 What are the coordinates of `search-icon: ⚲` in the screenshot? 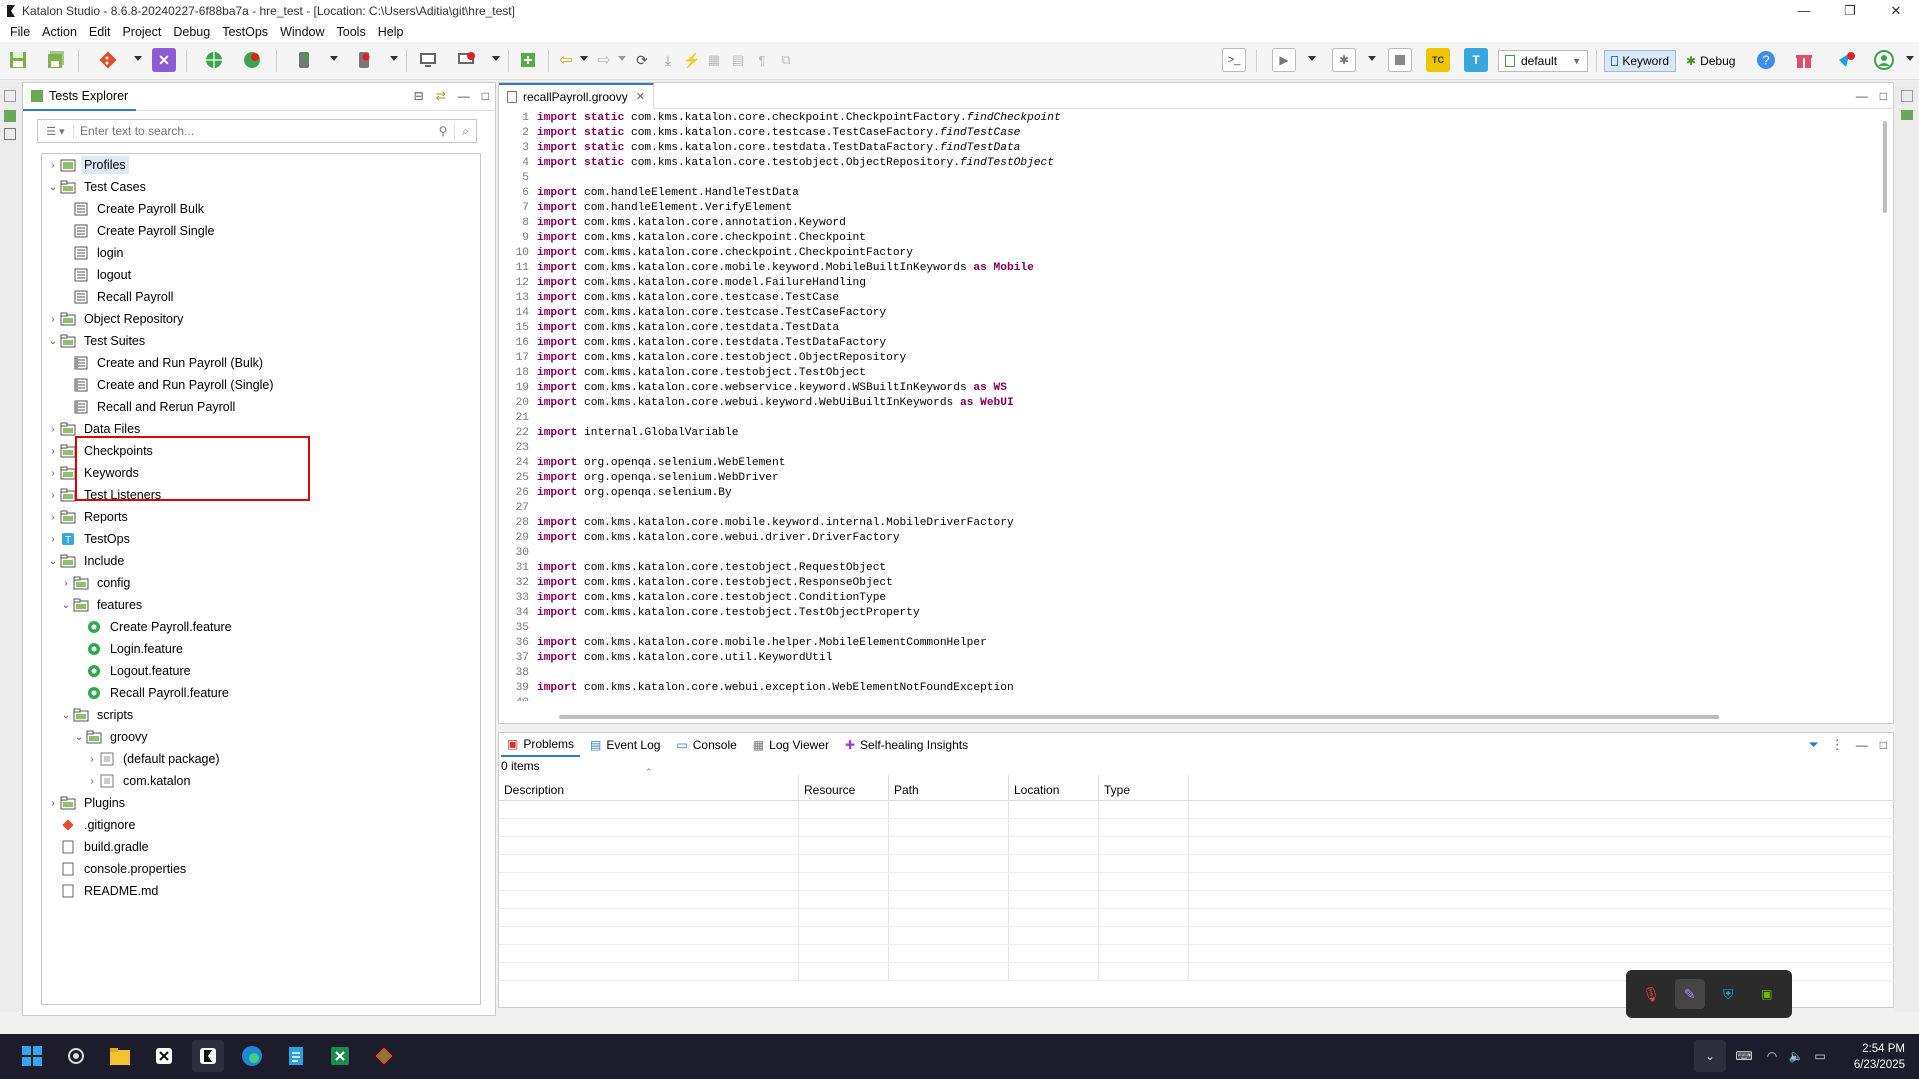 It's located at (443, 131).